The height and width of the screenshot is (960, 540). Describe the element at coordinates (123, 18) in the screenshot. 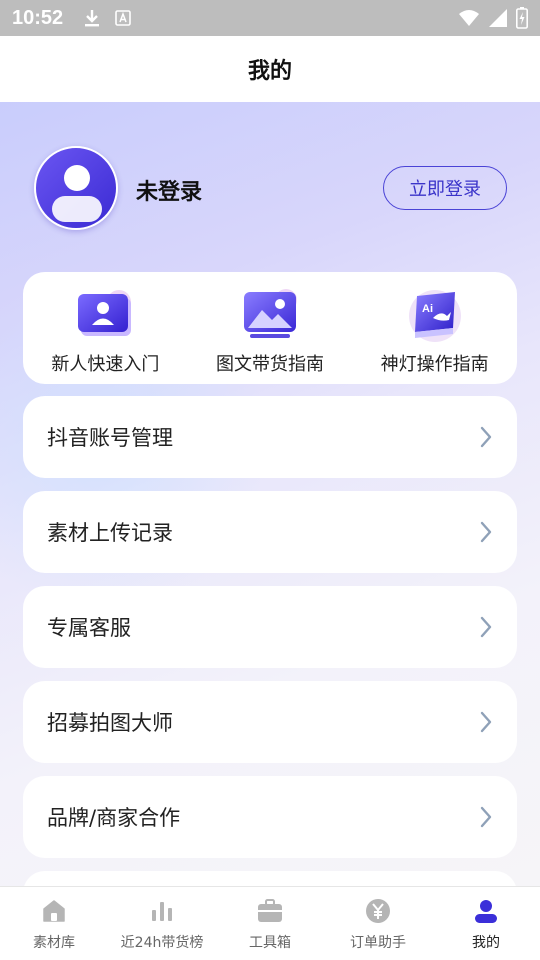

I see `a-icon` at that location.